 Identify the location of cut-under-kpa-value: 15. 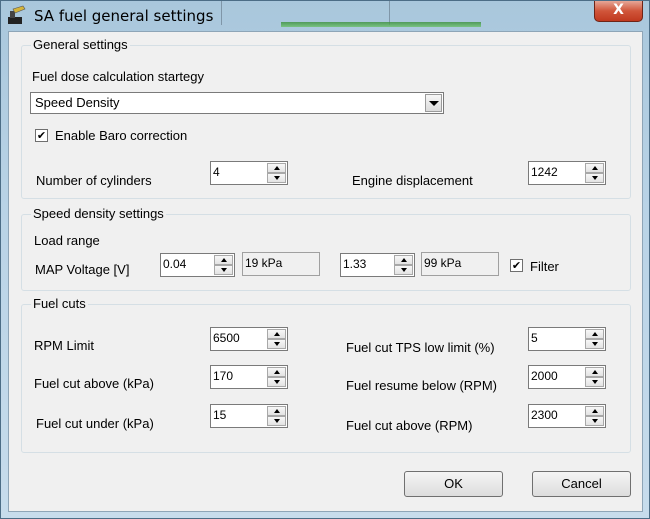
(220, 415).